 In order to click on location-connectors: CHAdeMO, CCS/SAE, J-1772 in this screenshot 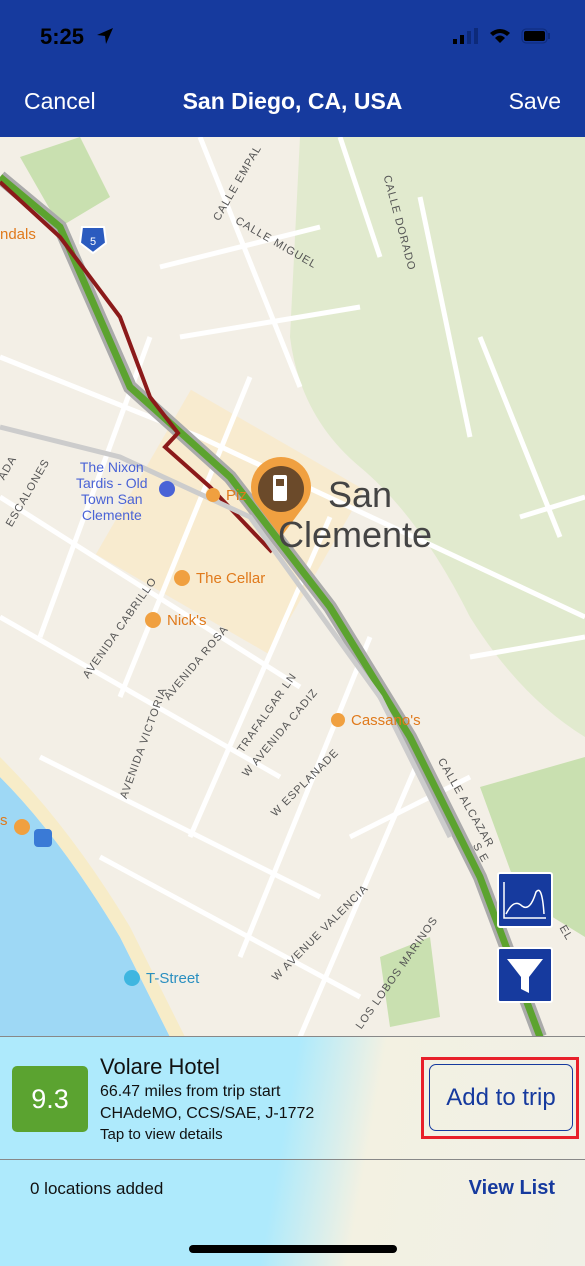, I will do `click(207, 1113)`.